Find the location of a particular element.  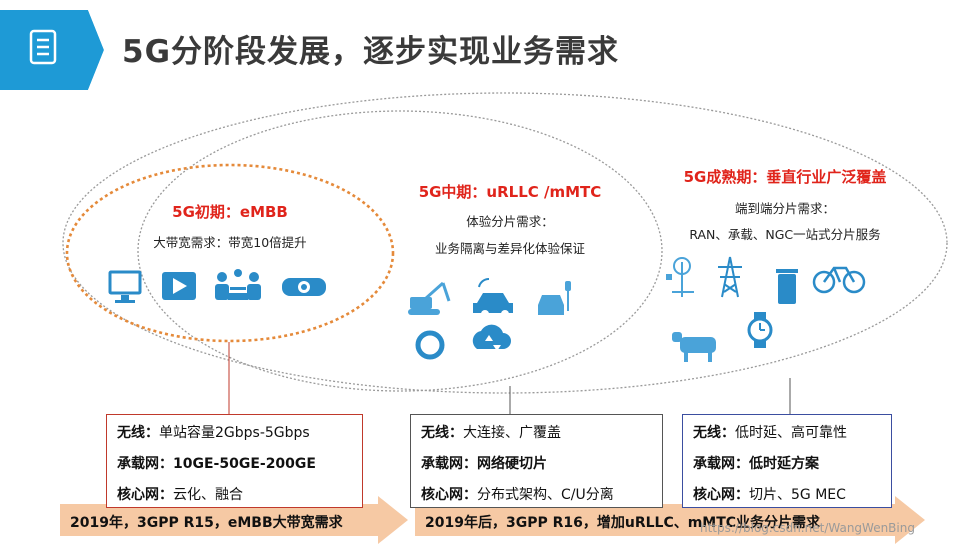

phase-mid-title: 5G中期：uRLLC /mMTC is located at coordinates (510, 192).